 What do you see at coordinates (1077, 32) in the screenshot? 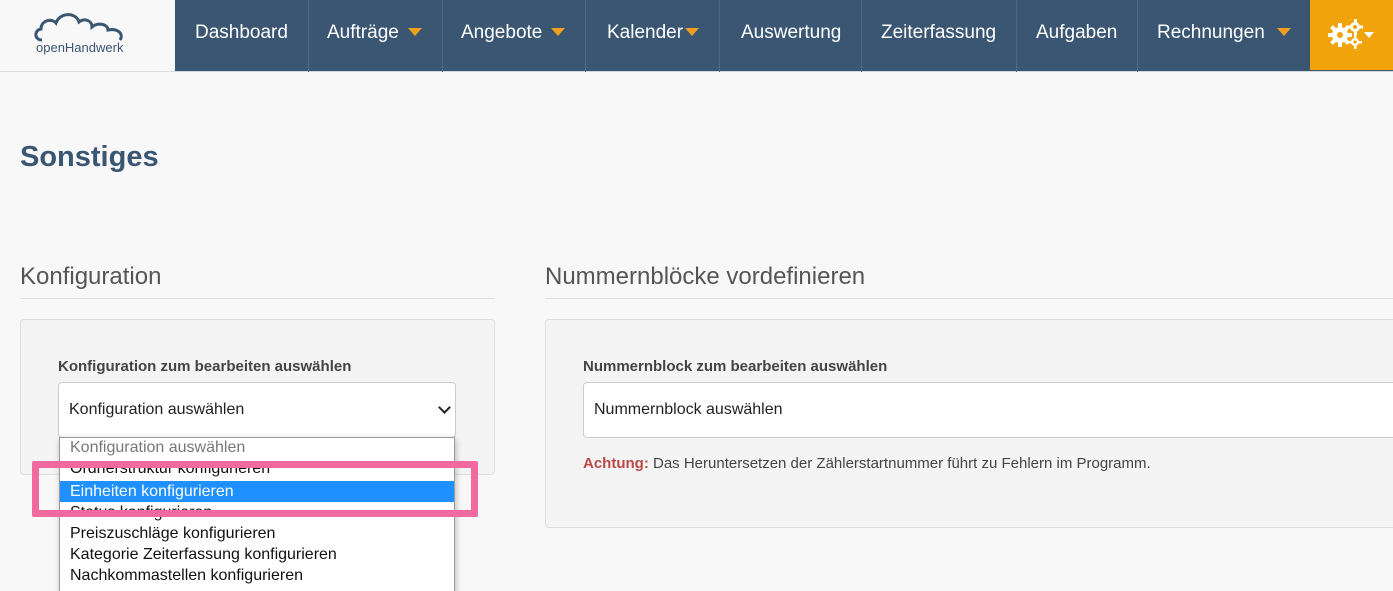
I see `nav-label: Aufgaben` at bounding box center [1077, 32].